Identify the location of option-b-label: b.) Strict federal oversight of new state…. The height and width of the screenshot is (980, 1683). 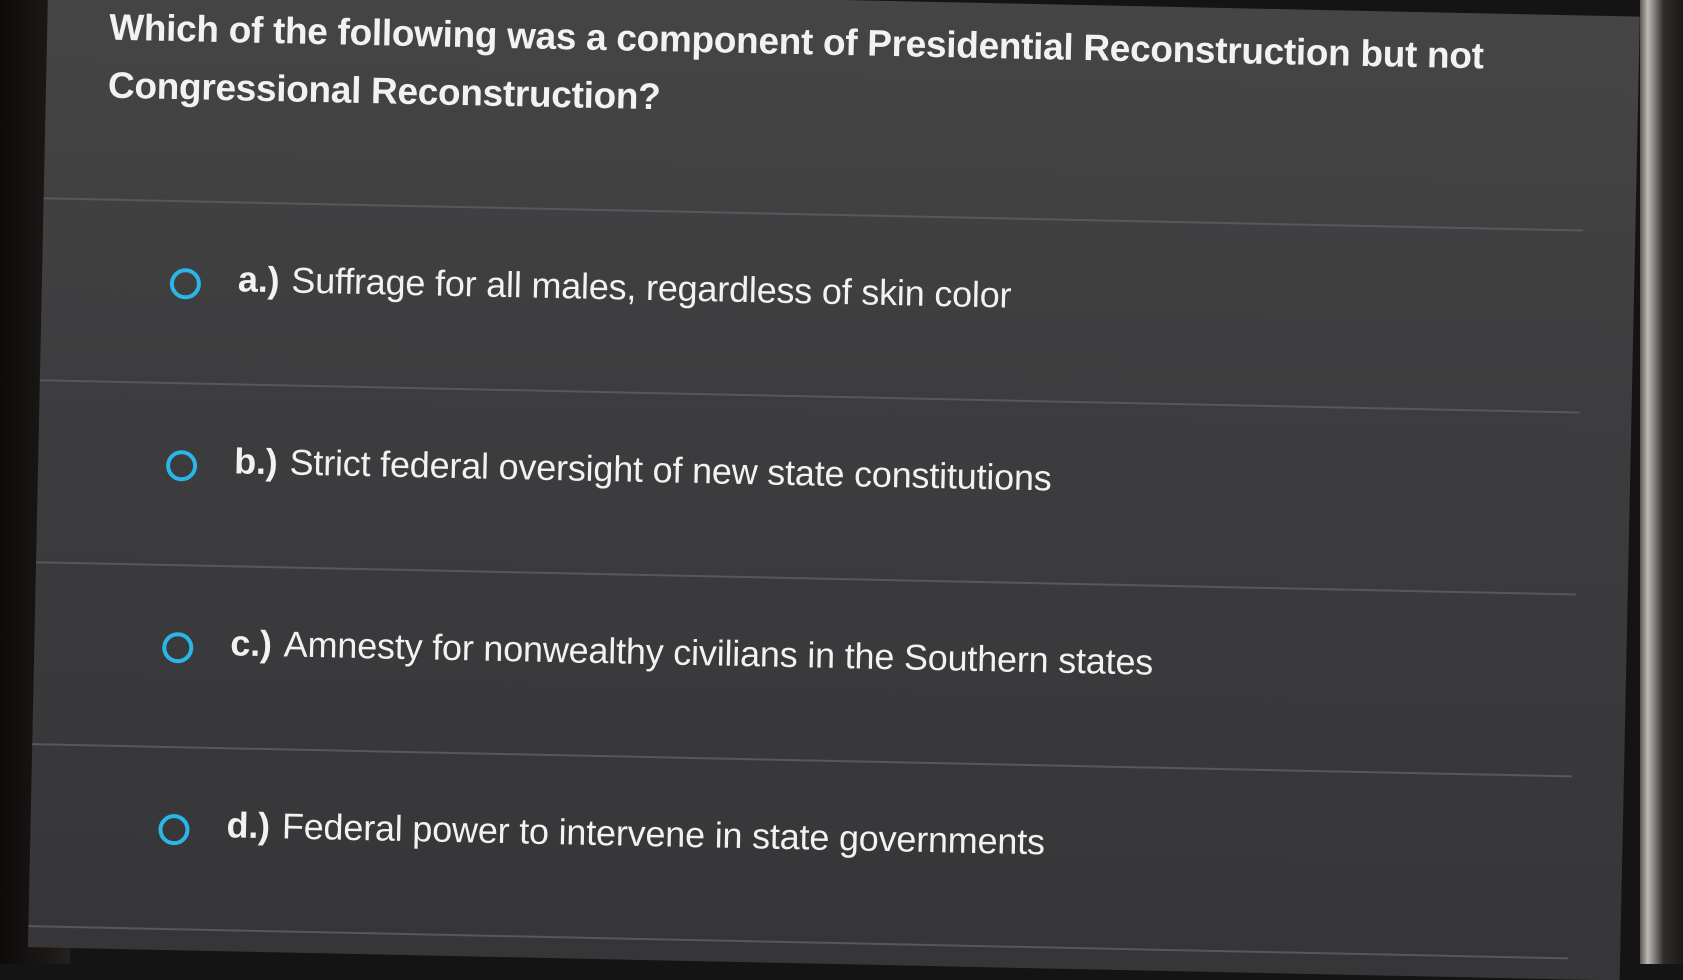
(643, 469).